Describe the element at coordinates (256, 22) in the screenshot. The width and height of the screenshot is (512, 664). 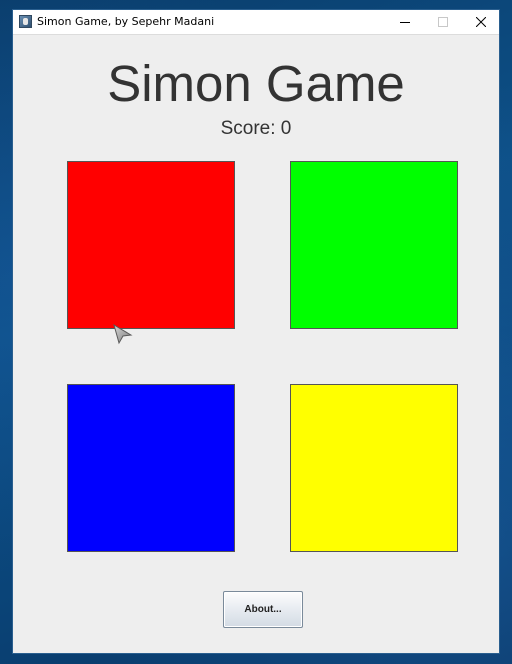
I see `title-bar: Simon Game, by Sepehr Madani` at that location.